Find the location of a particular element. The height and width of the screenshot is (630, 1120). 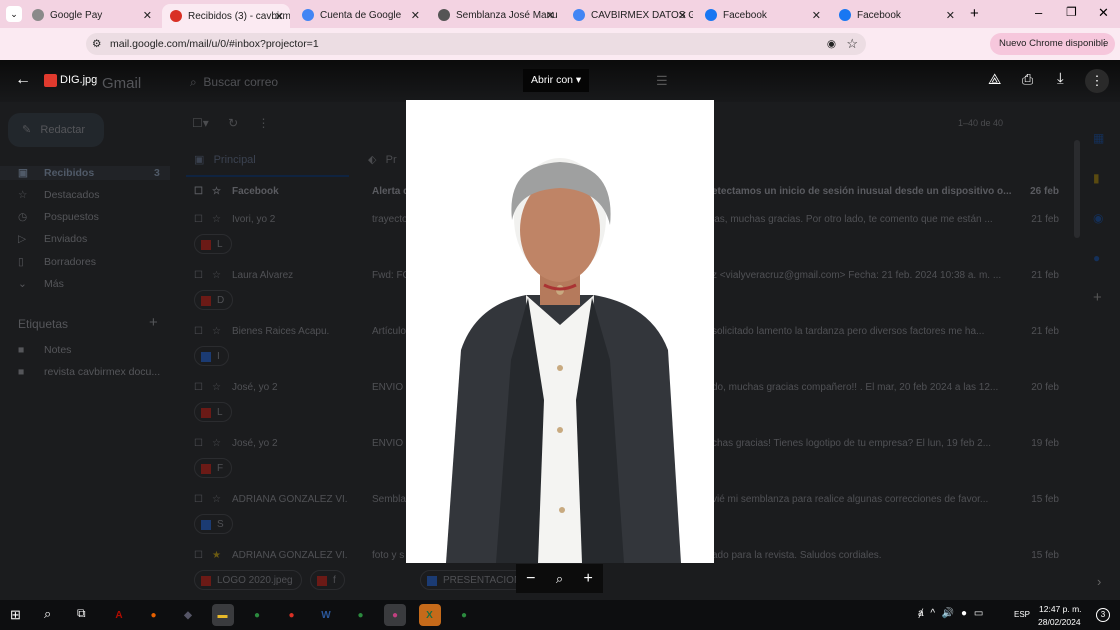

taskbar-app-chrome: ● is located at coordinates (257, 615).